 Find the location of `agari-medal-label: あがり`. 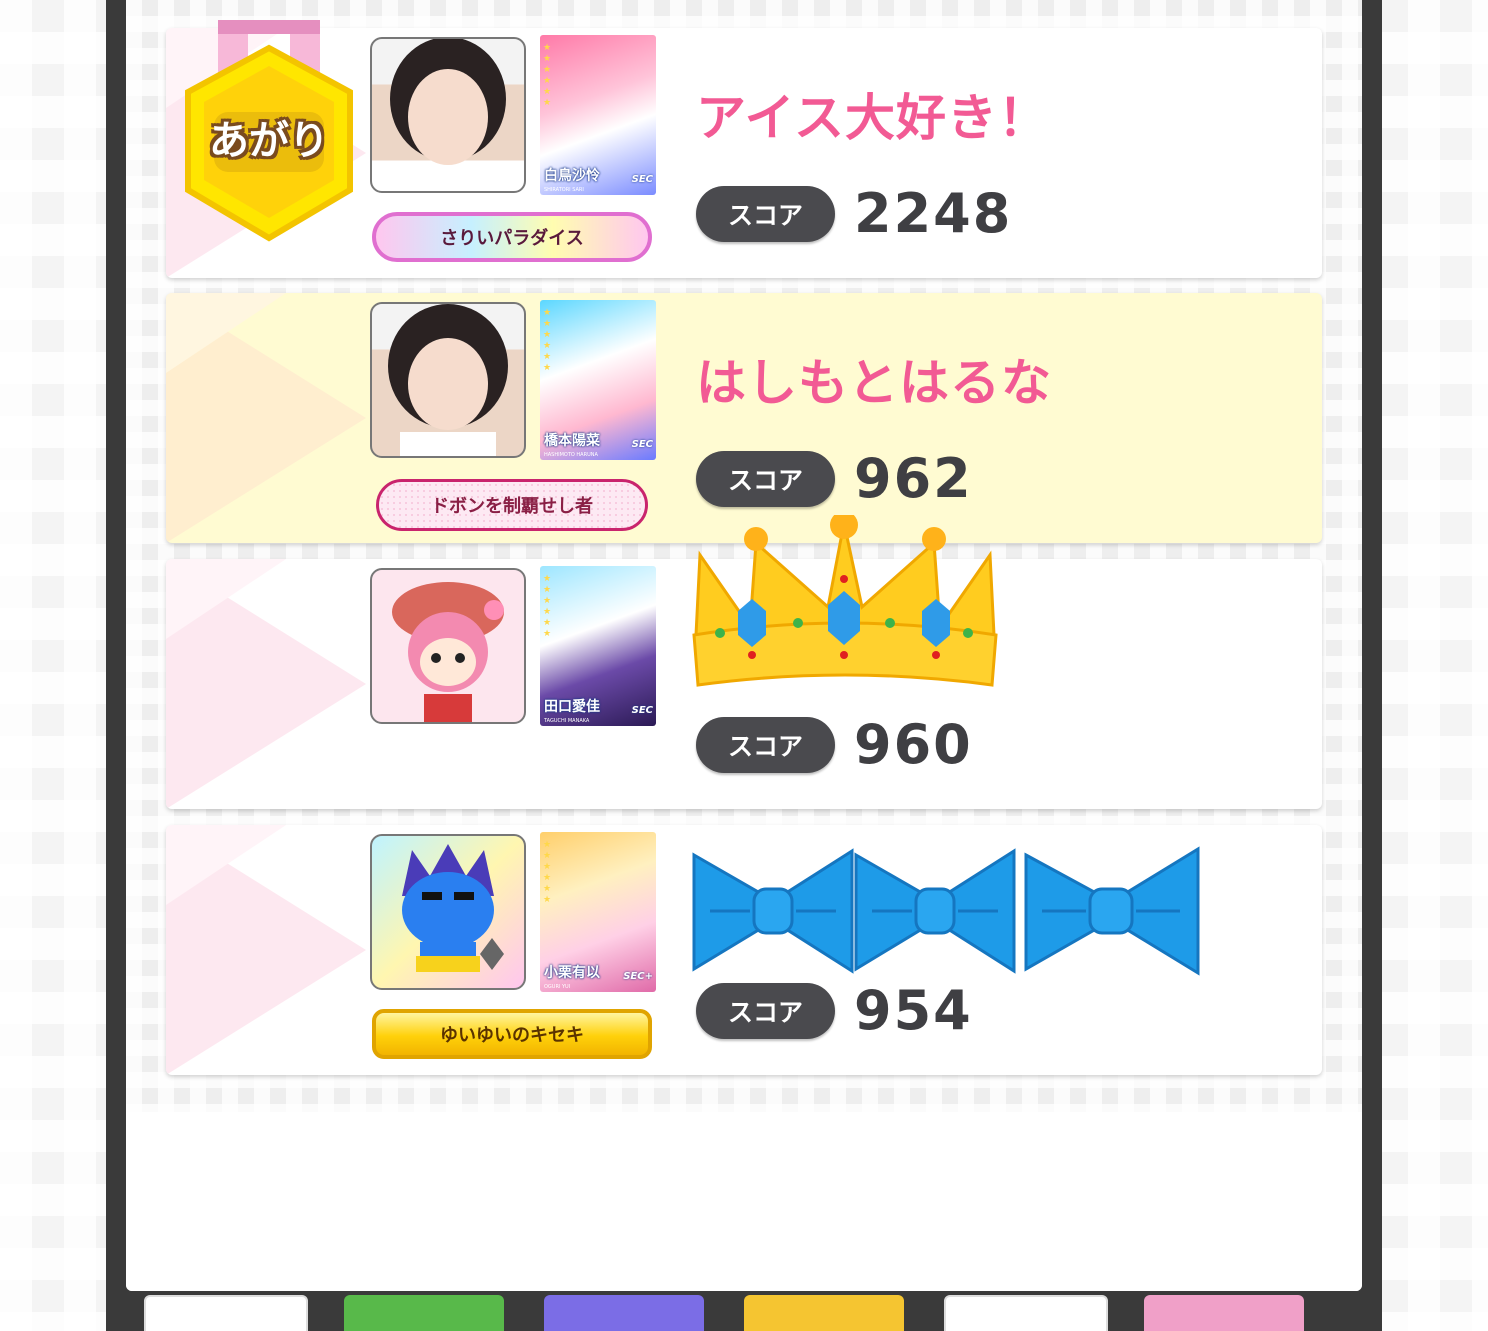

agari-medal-label: あがり is located at coordinates (269, 141).